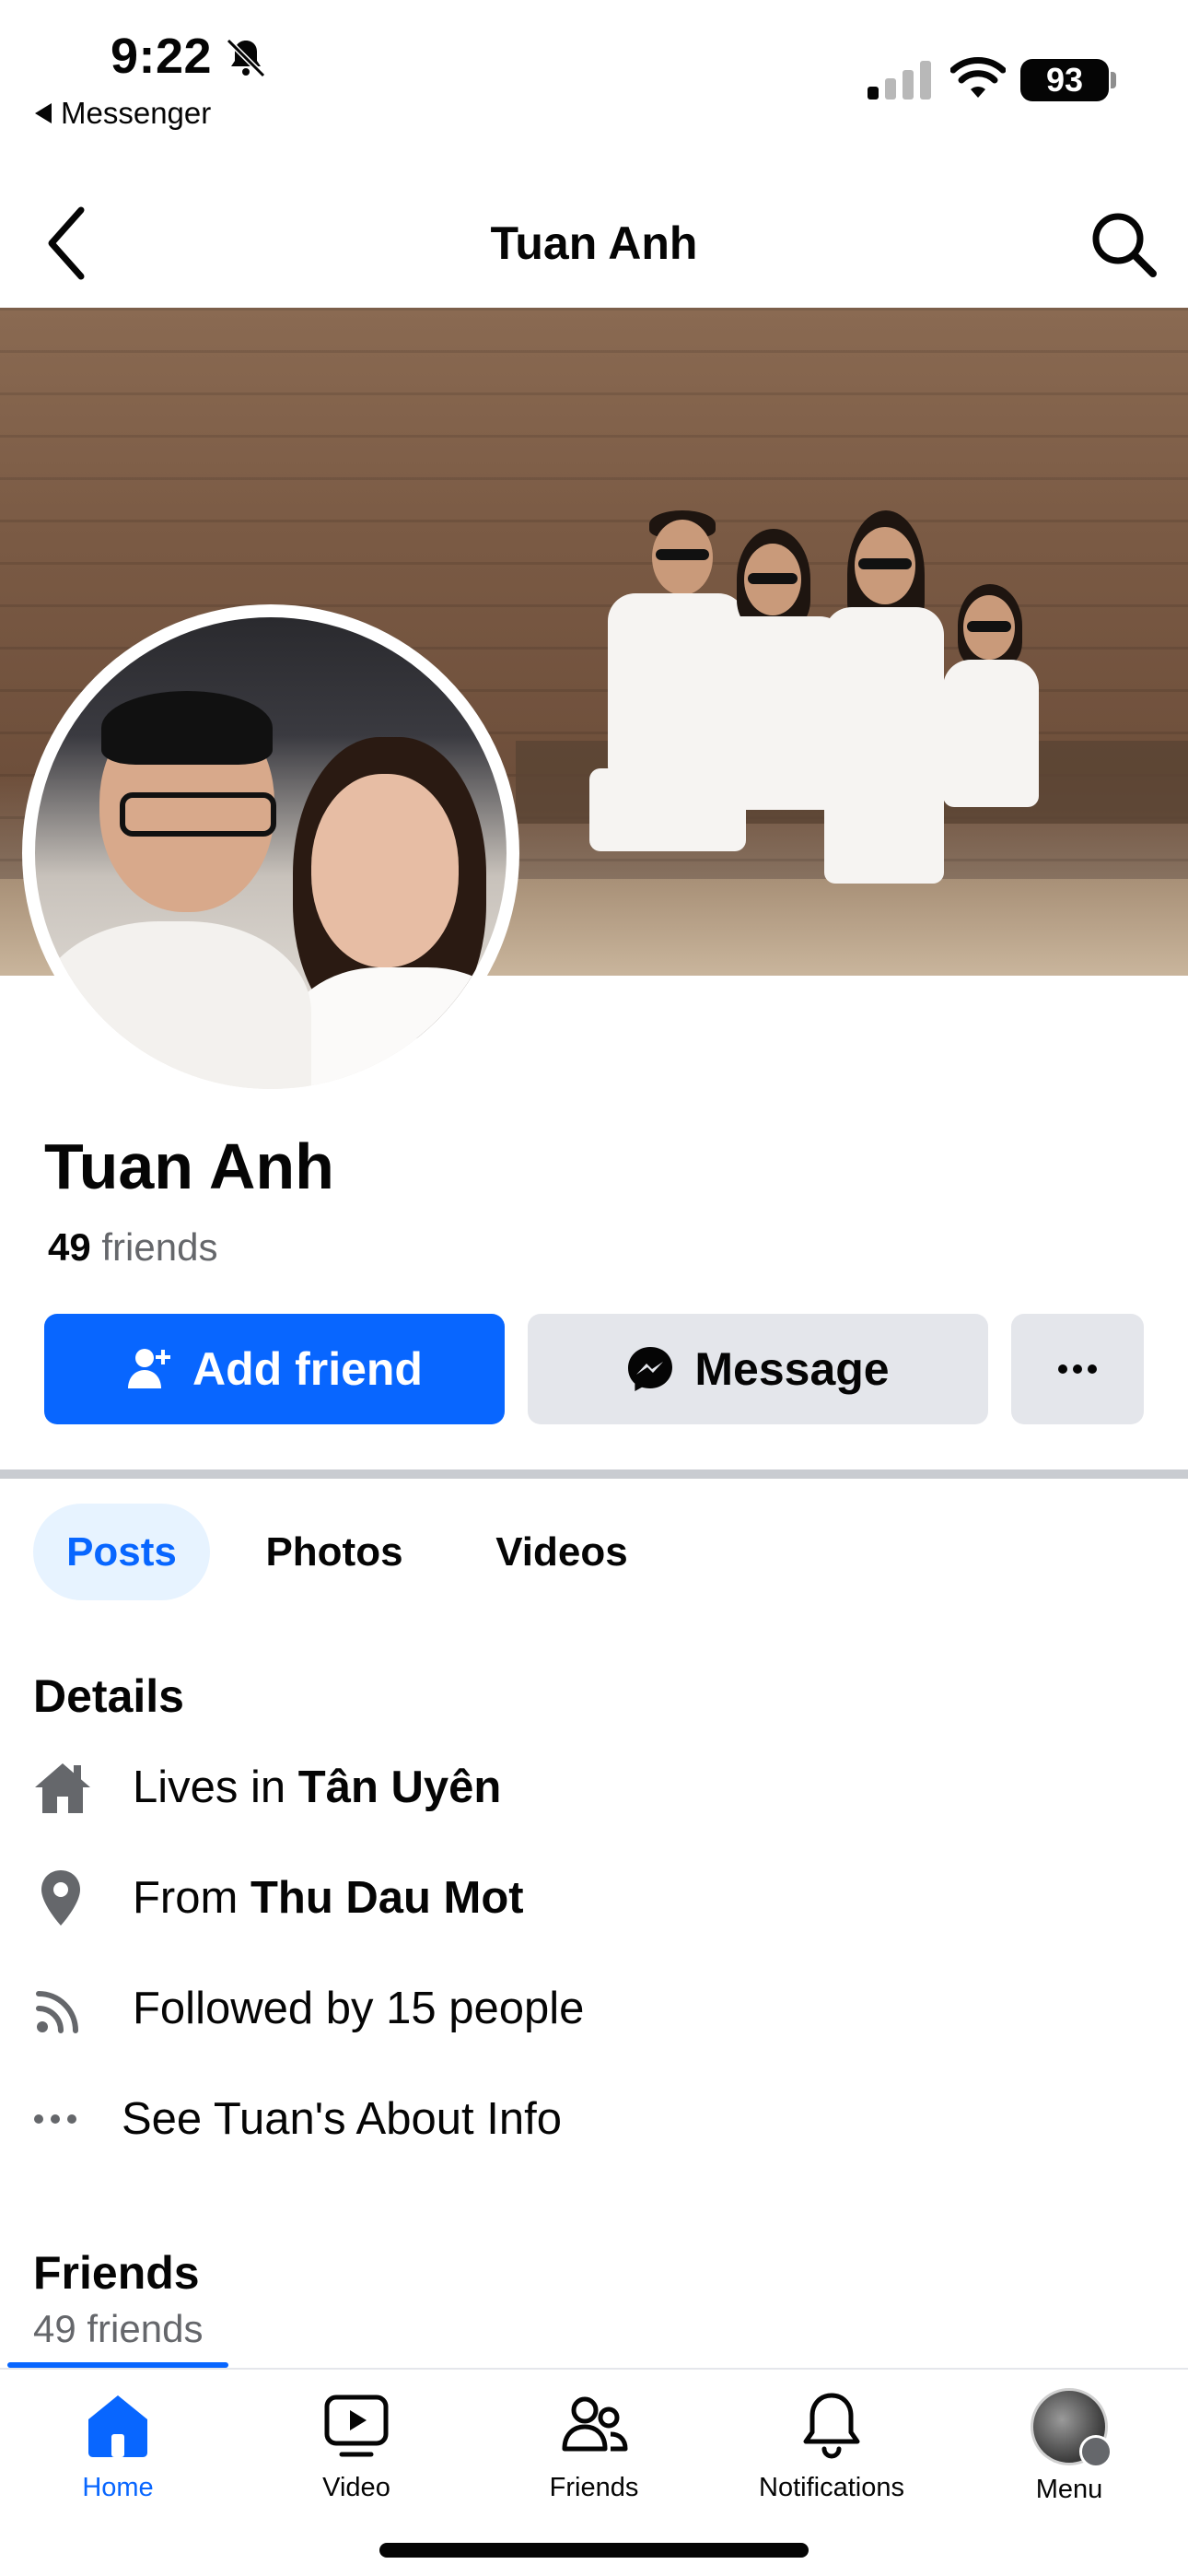 The width and height of the screenshot is (1188, 2576). What do you see at coordinates (335, 1552) in the screenshot?
I see `tab-photos: Photos` at bounding box center [335, 1552].